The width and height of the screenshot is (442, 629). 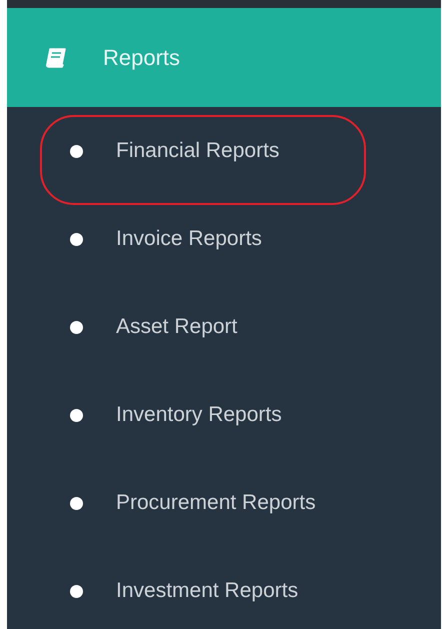 I want to click on menu-item: Procurement Reports, so click(x=216, y=503).